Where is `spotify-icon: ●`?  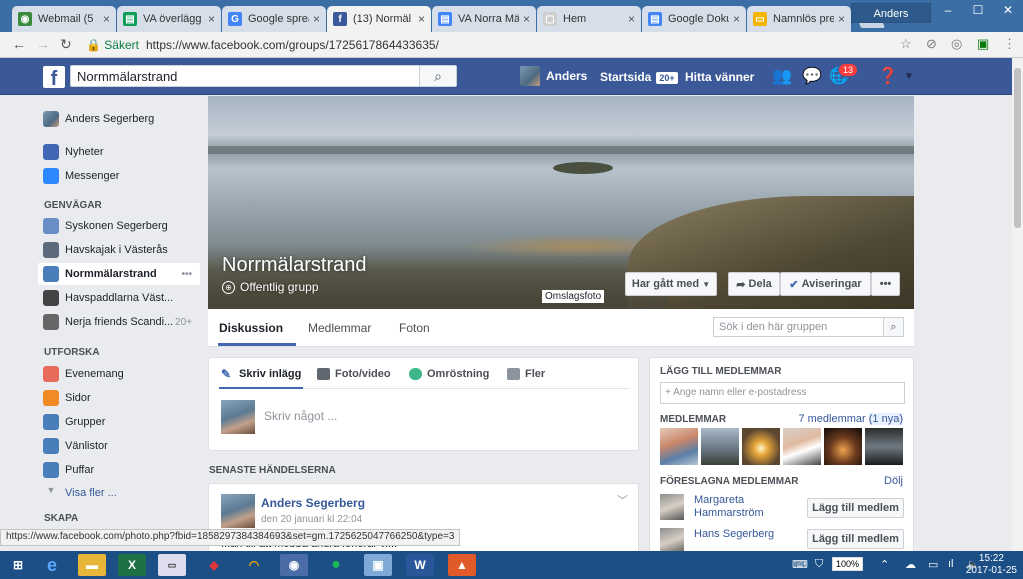 spotify-icon: ● is located at coordinates (336, 565).